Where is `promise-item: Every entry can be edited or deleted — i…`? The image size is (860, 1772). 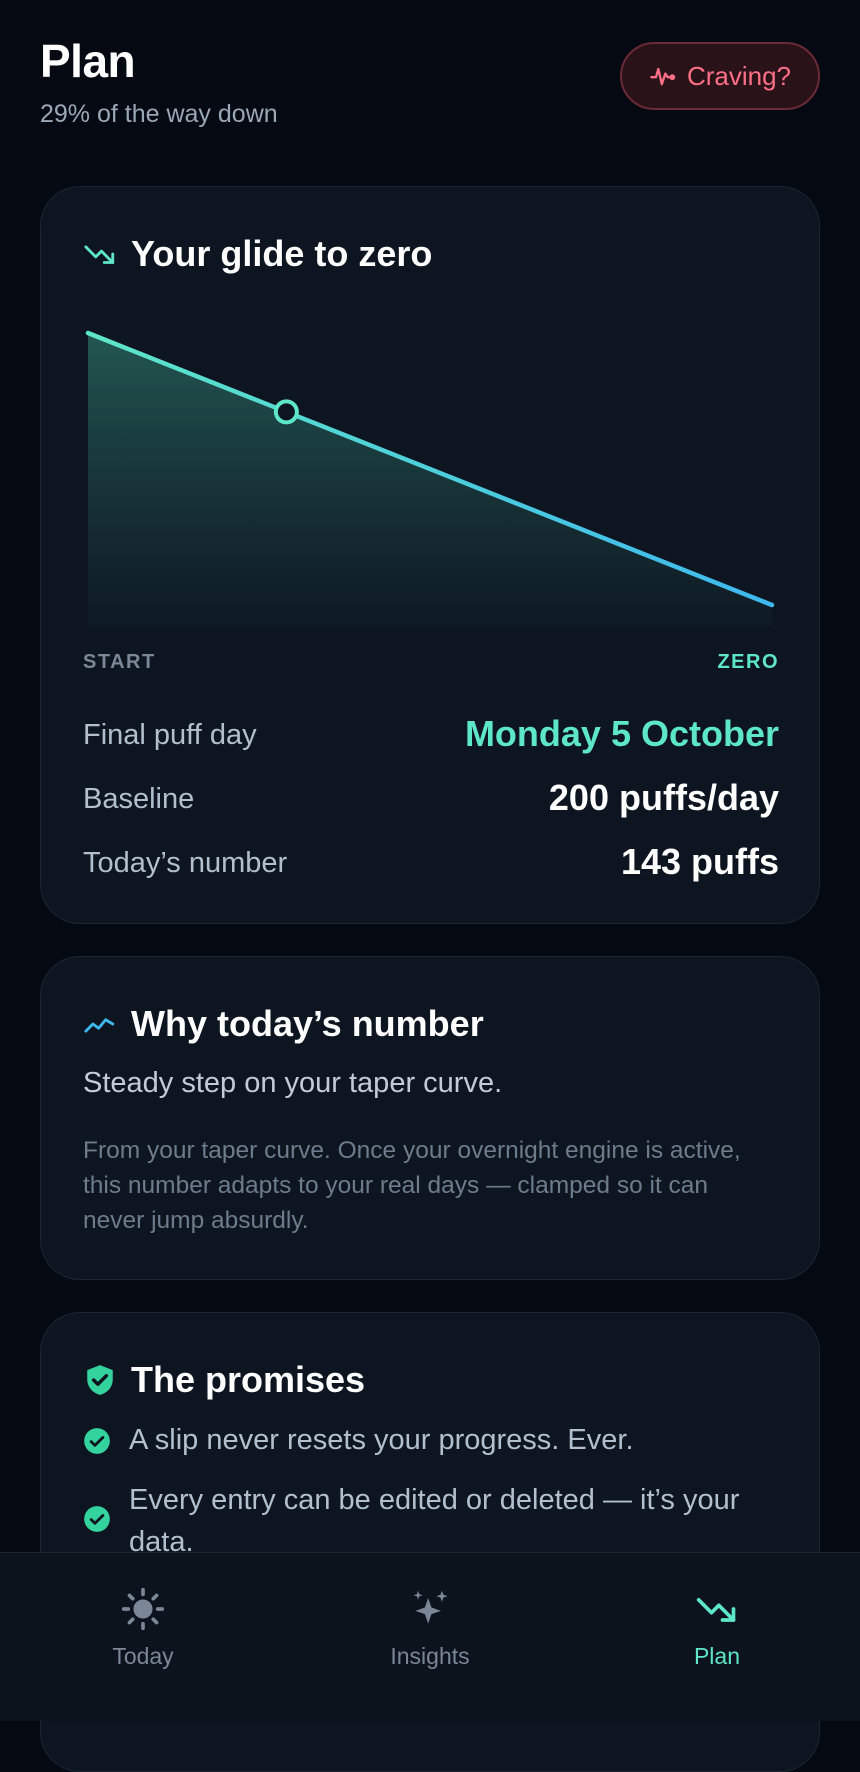 promise-item: Every entry can be edited or deleted — i… is located at coordinates (431, 1521).